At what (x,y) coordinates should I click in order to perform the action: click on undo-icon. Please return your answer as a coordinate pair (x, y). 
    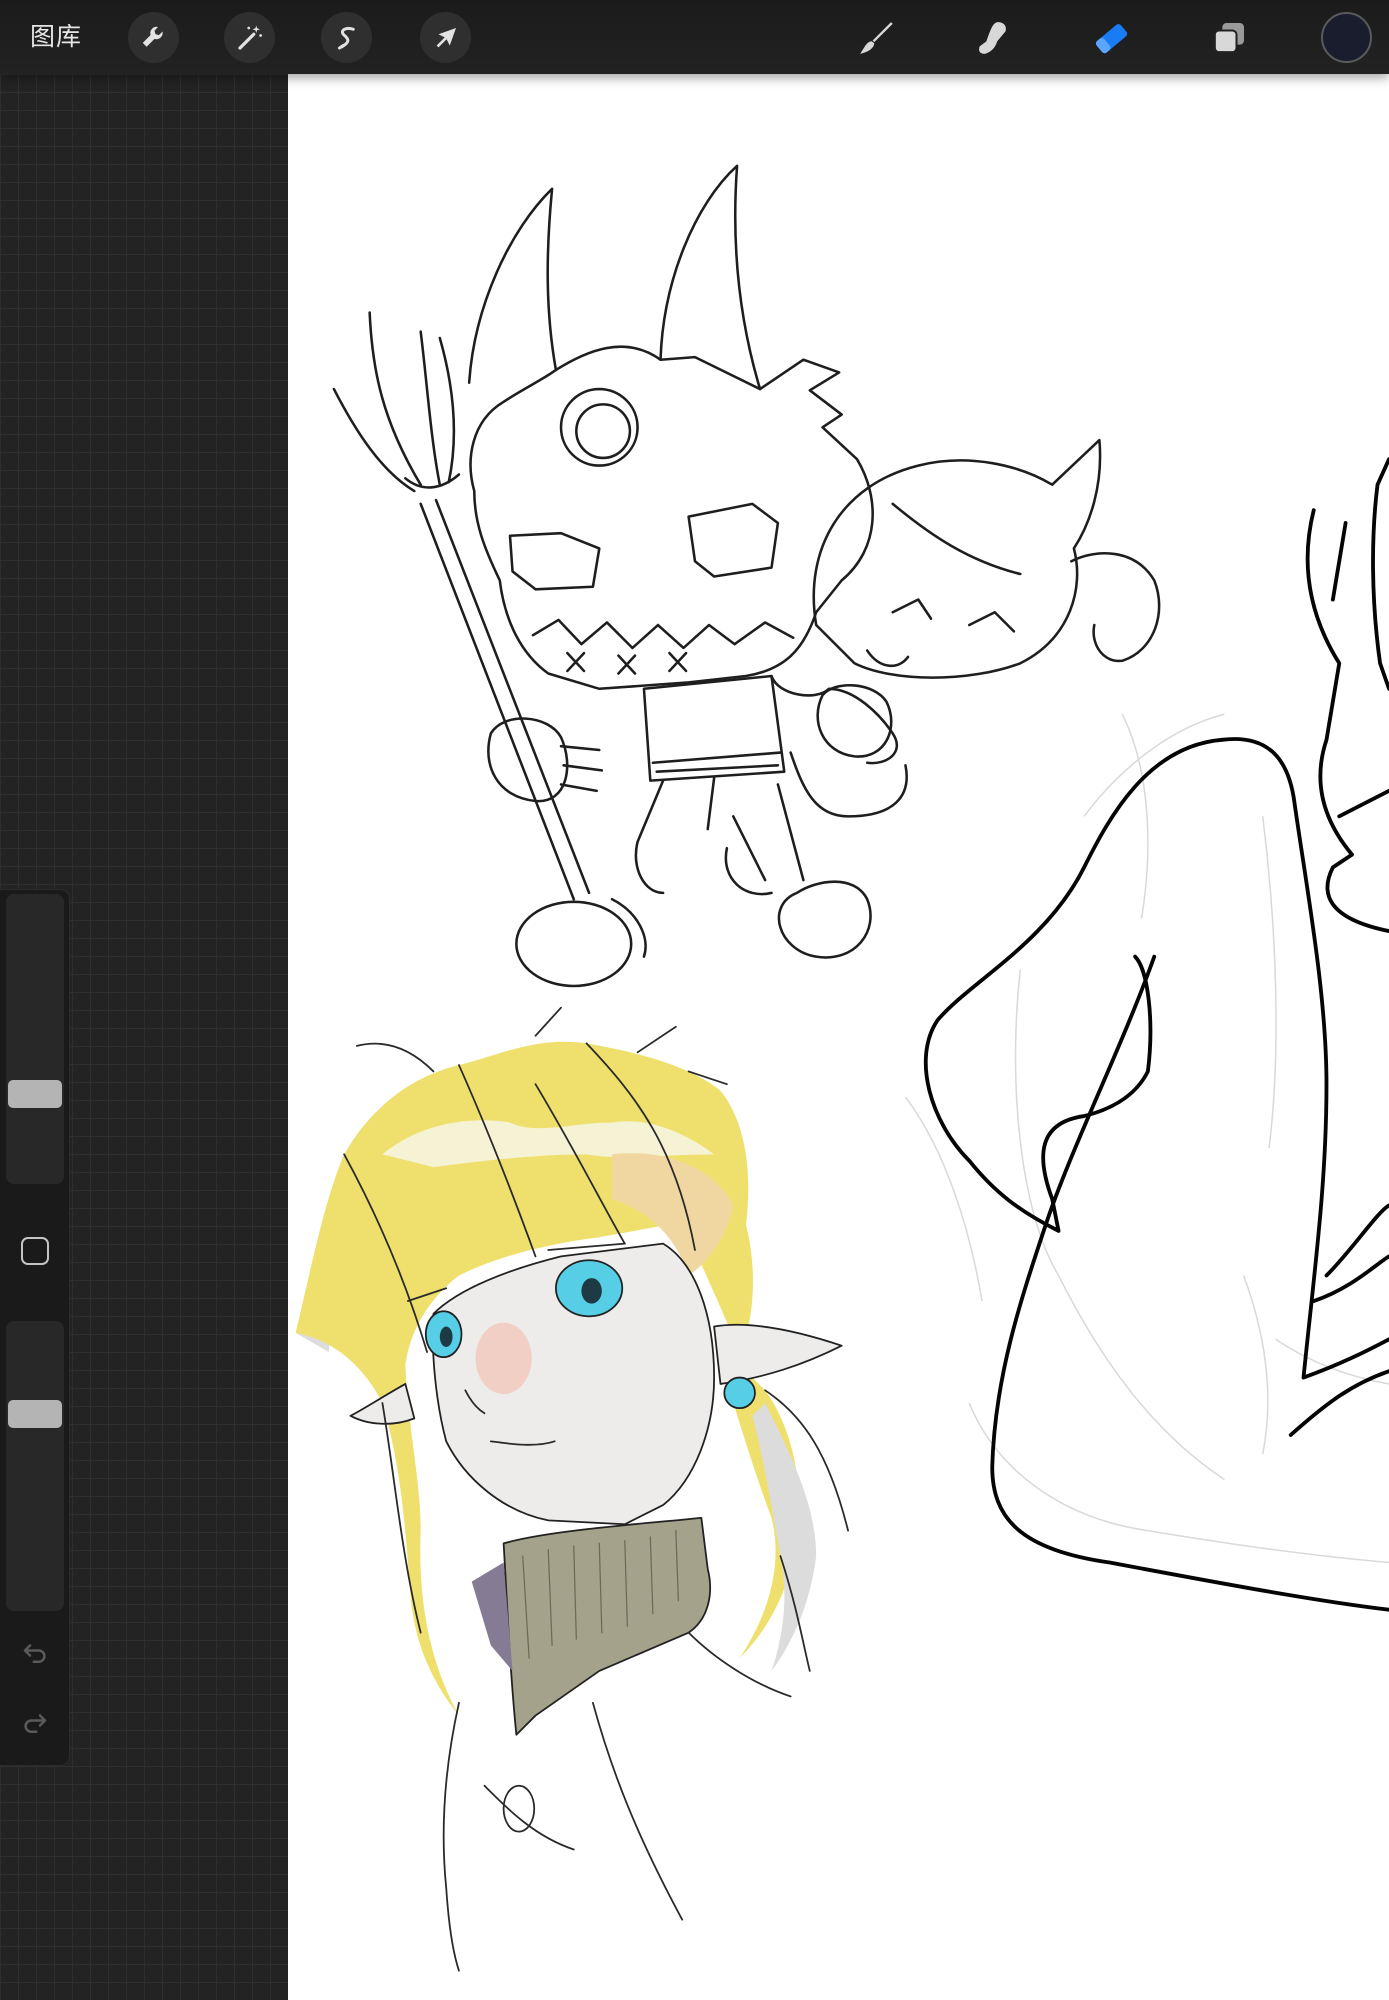
    Looking at the image, I should click on (34, 1653).